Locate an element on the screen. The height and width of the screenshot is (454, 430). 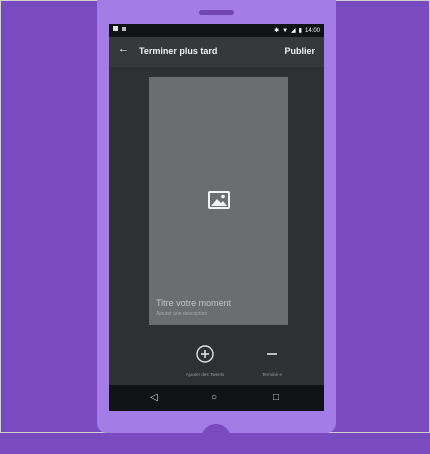
back-arrow-icon: ← is located at coordinates (123, 49).